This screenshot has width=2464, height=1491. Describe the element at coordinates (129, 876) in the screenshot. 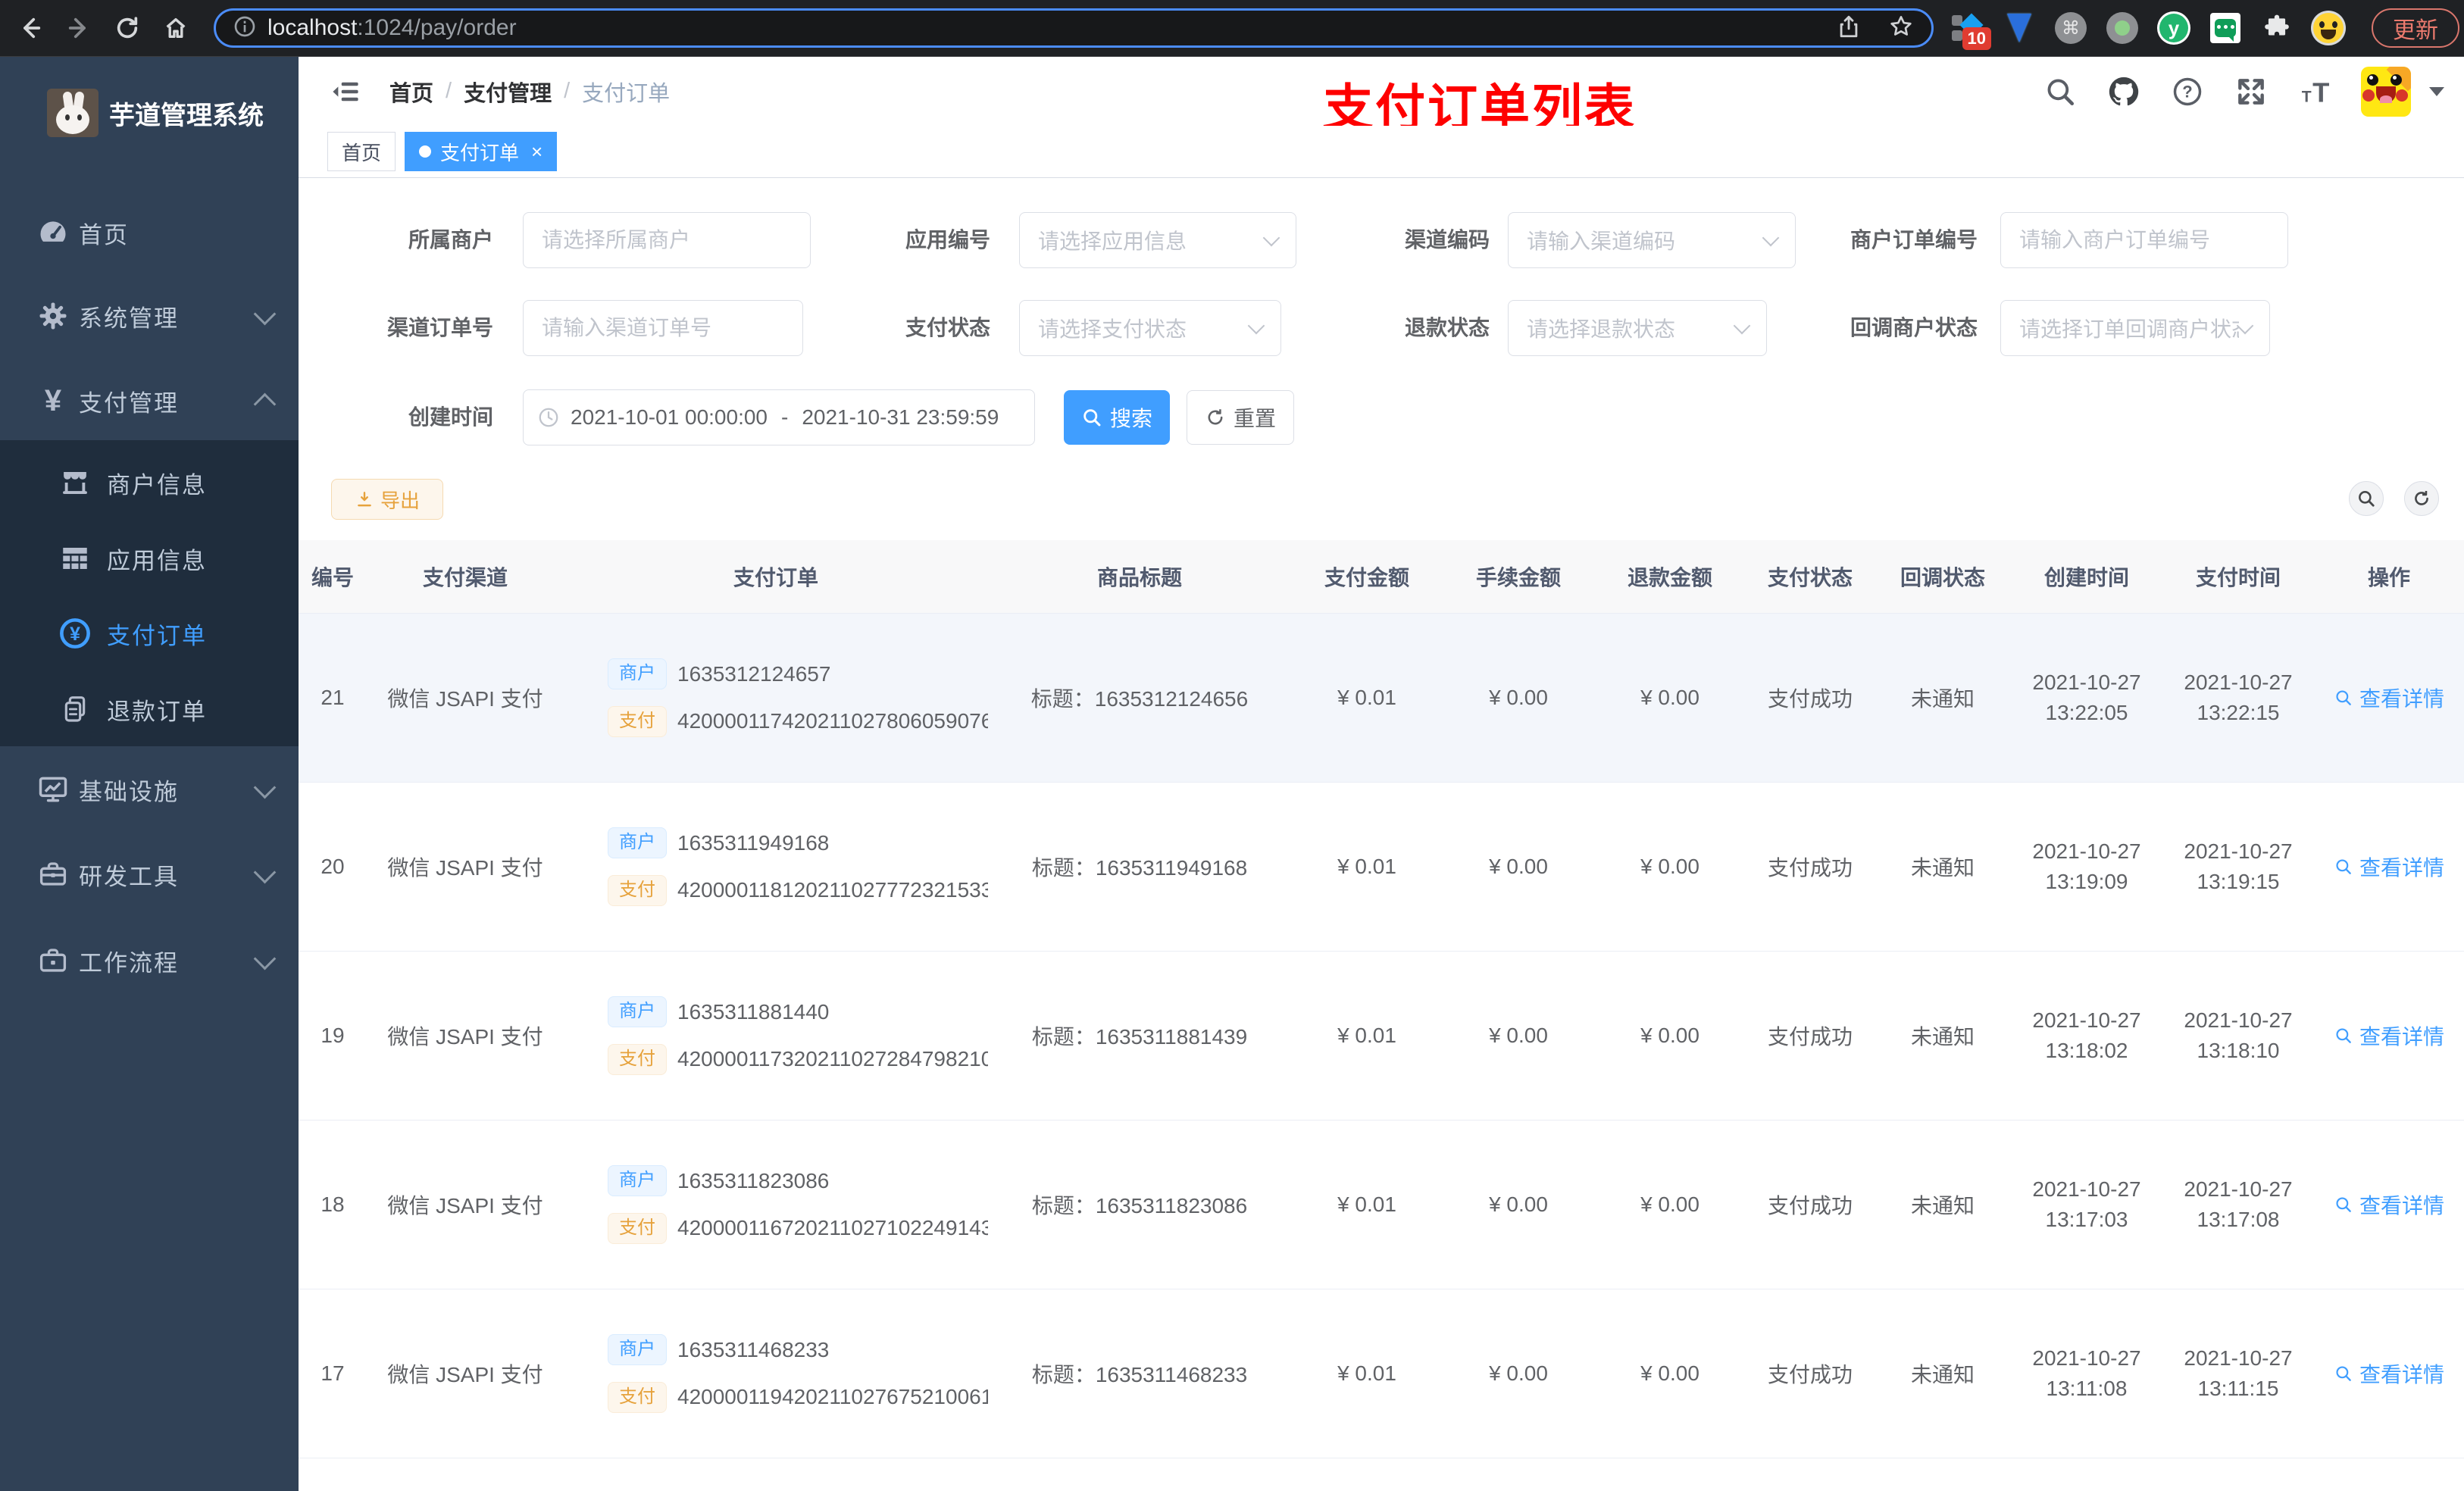

I see `sidebar-item-label: 研发工具` at that location.